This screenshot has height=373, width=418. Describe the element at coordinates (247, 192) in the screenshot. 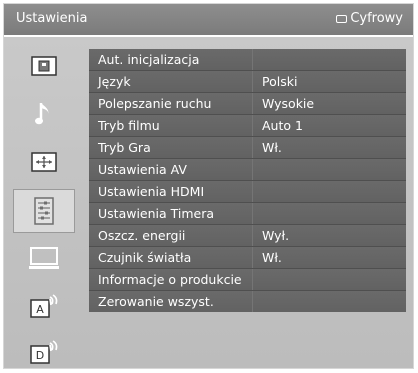

I see `menu-row-hdmi-setup: Ustawienia HDMI` at that location.